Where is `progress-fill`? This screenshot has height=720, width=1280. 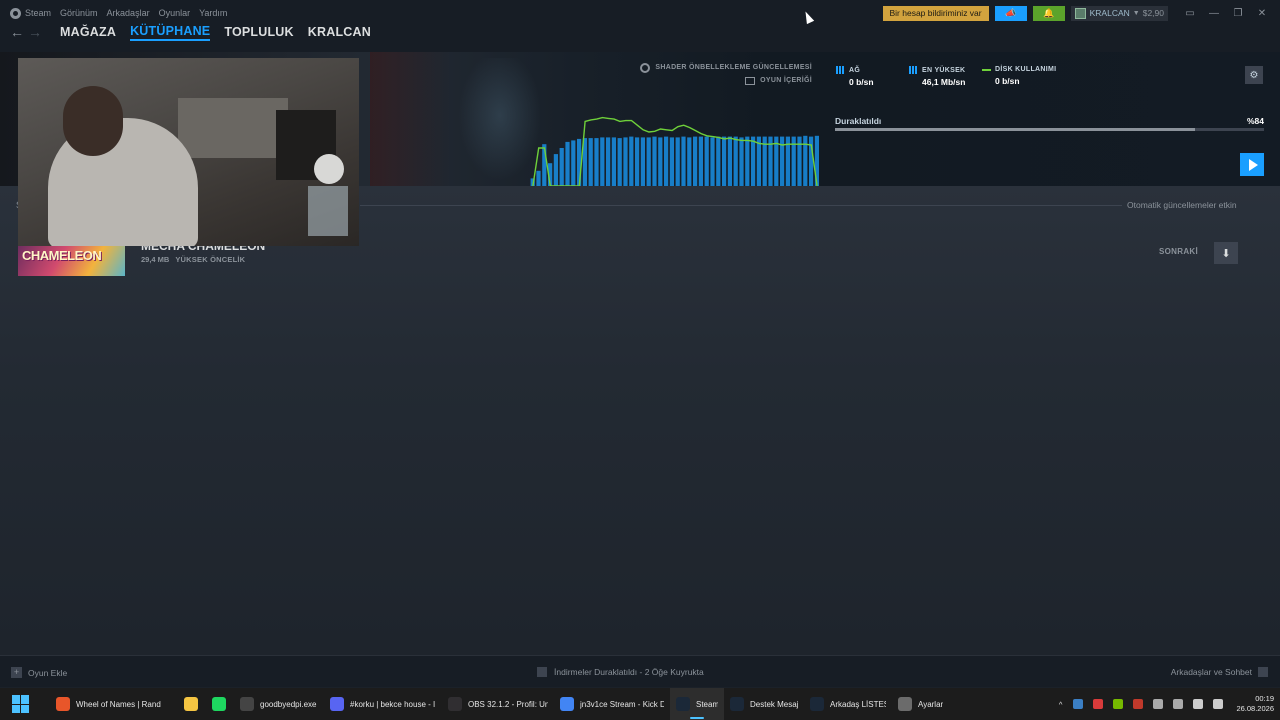 progress-fill is located at coordinates (1015, 129).